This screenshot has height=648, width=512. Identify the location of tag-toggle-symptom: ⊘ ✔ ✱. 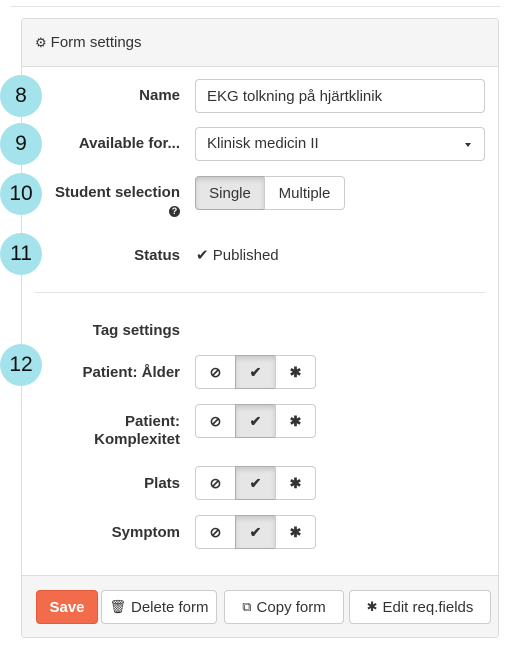
(255, 532).